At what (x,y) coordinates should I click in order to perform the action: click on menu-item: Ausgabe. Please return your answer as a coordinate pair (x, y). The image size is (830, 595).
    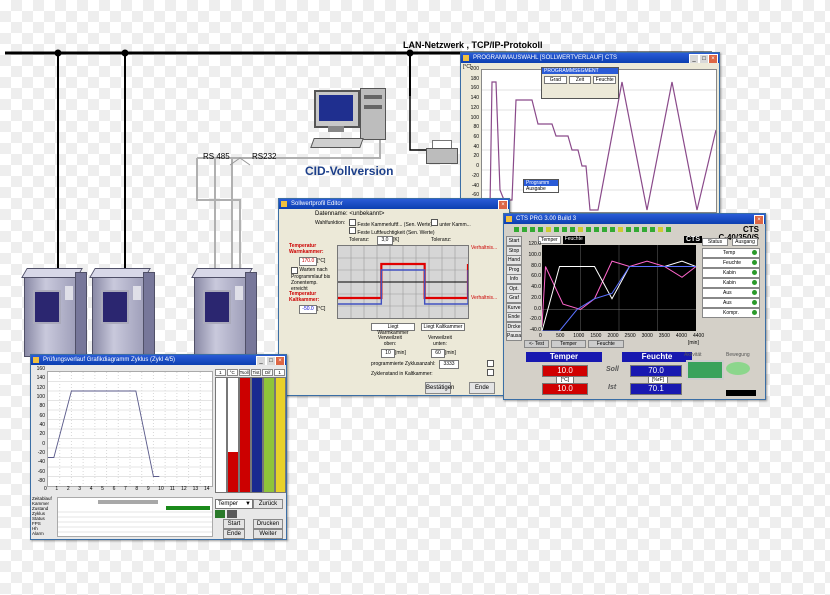
    Looking at the image, I should click on (541, 189).